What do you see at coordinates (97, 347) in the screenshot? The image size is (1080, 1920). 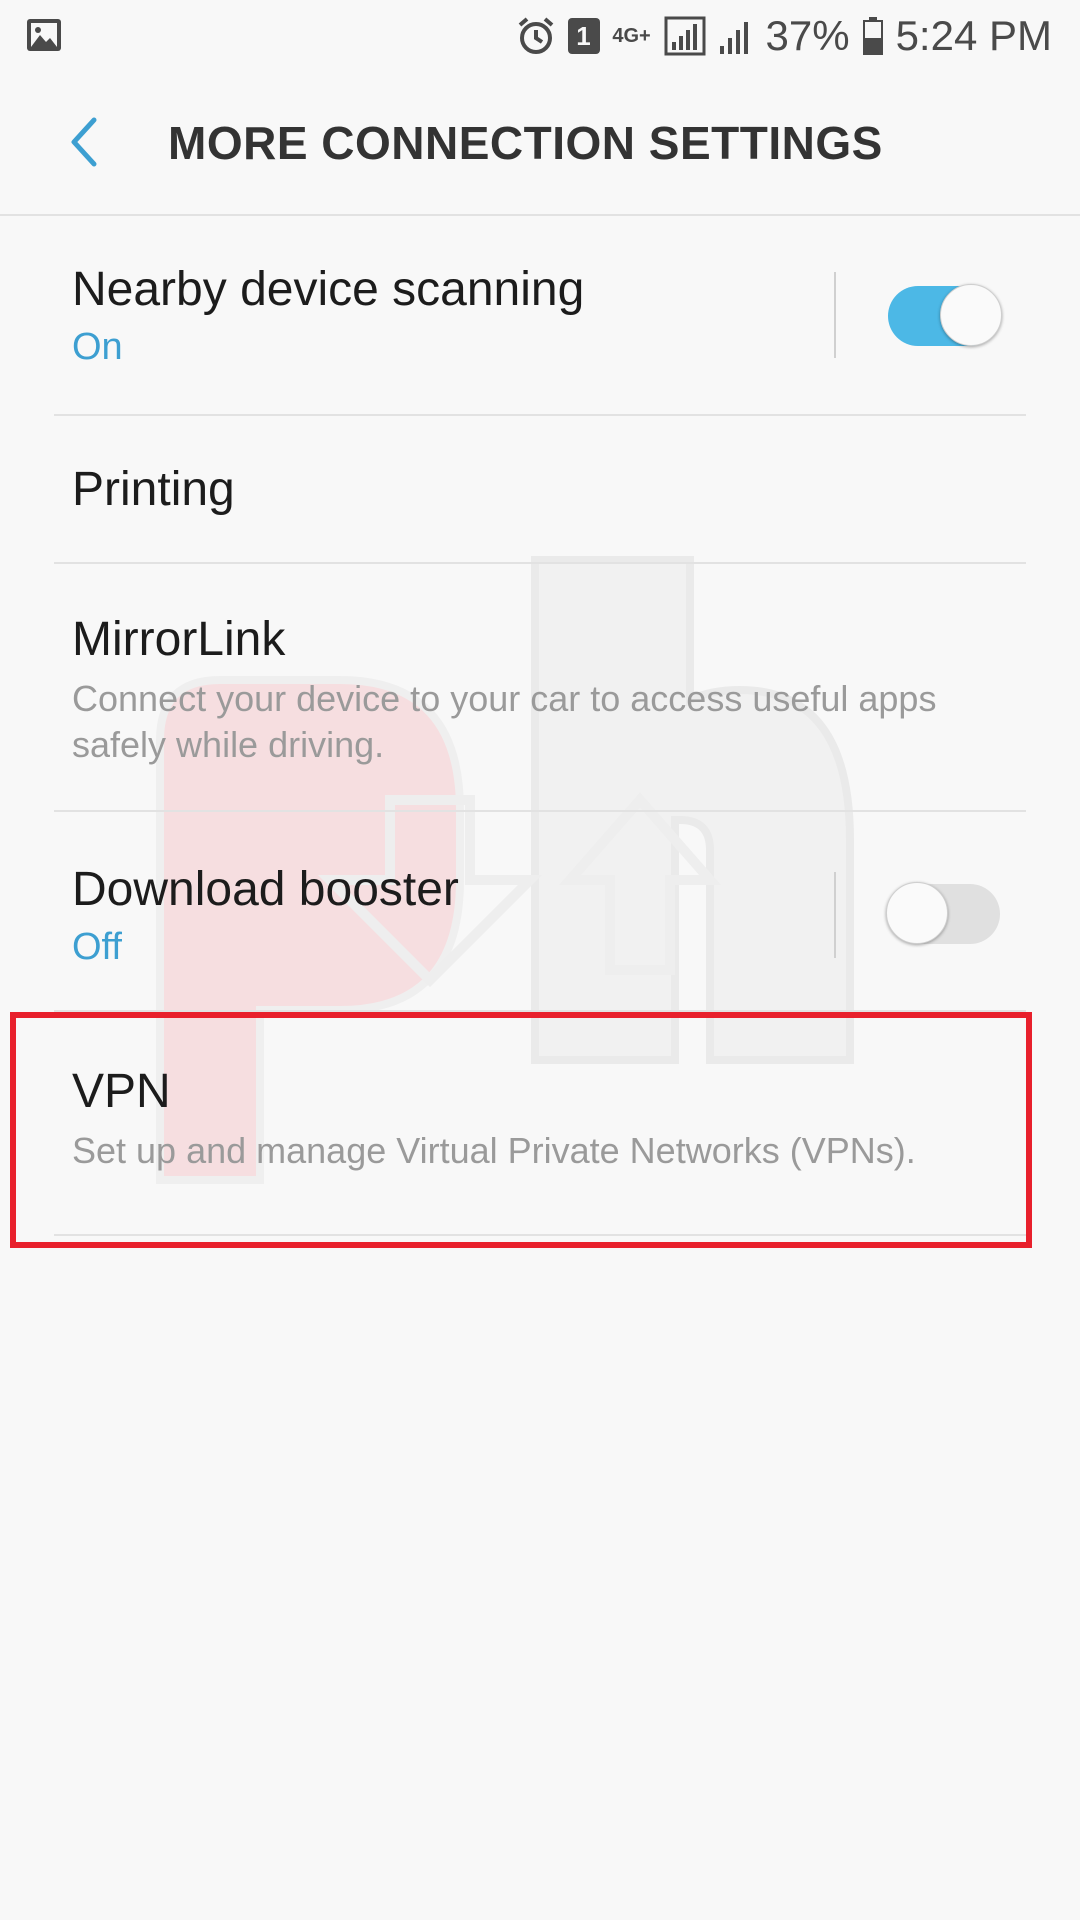 I see `nearby-device-scanning-status: On` at bounding box center [97, 347].